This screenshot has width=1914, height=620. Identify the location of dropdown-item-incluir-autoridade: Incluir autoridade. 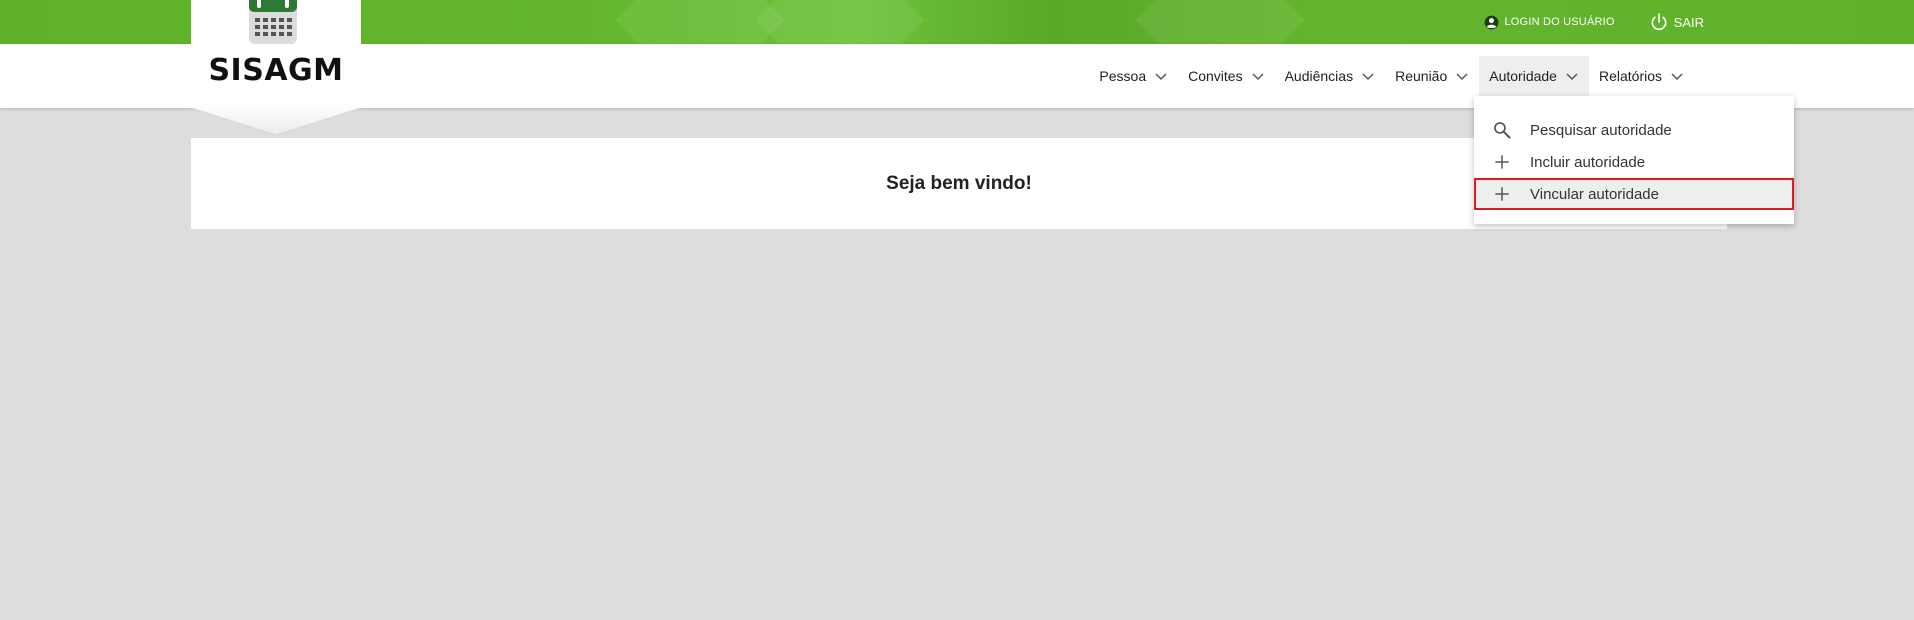
(1634, 162).